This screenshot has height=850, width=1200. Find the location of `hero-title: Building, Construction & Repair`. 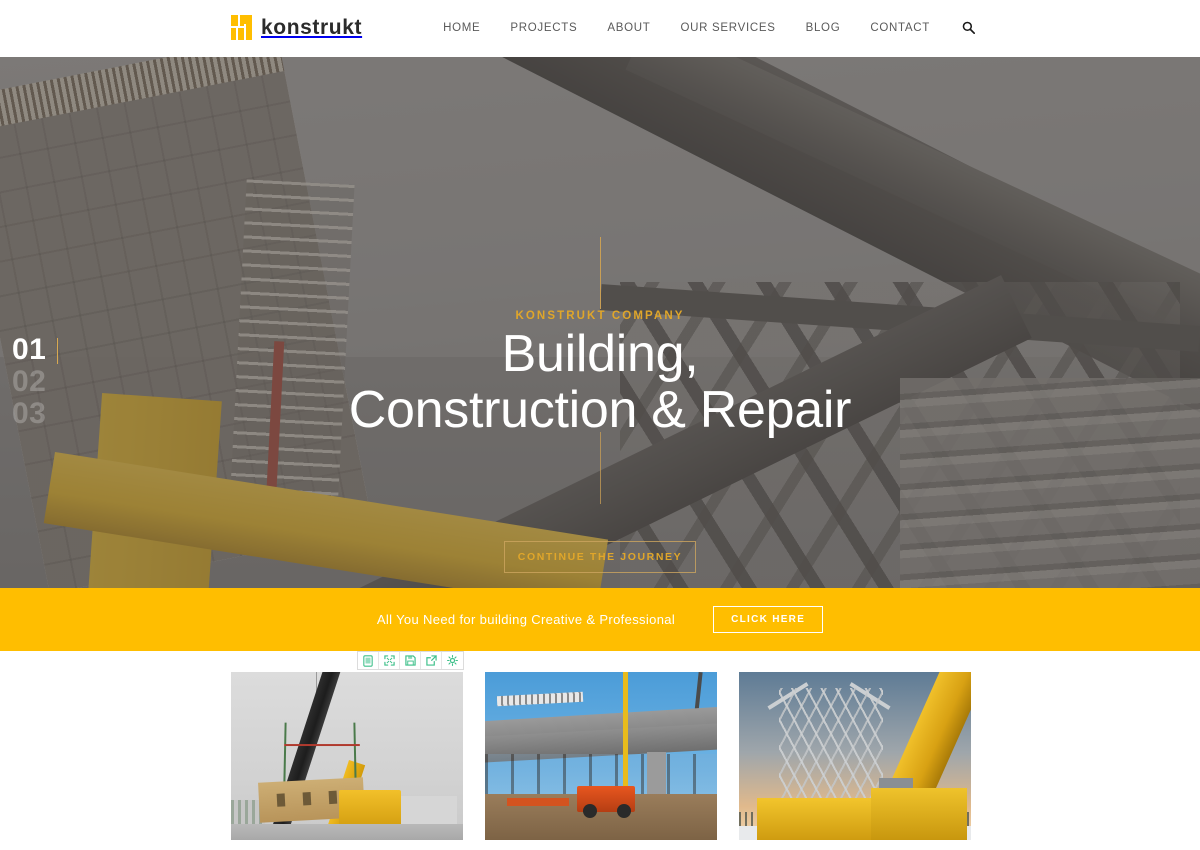

hero-title: Building, Construction & Repair is located at coordinates (600, 382).